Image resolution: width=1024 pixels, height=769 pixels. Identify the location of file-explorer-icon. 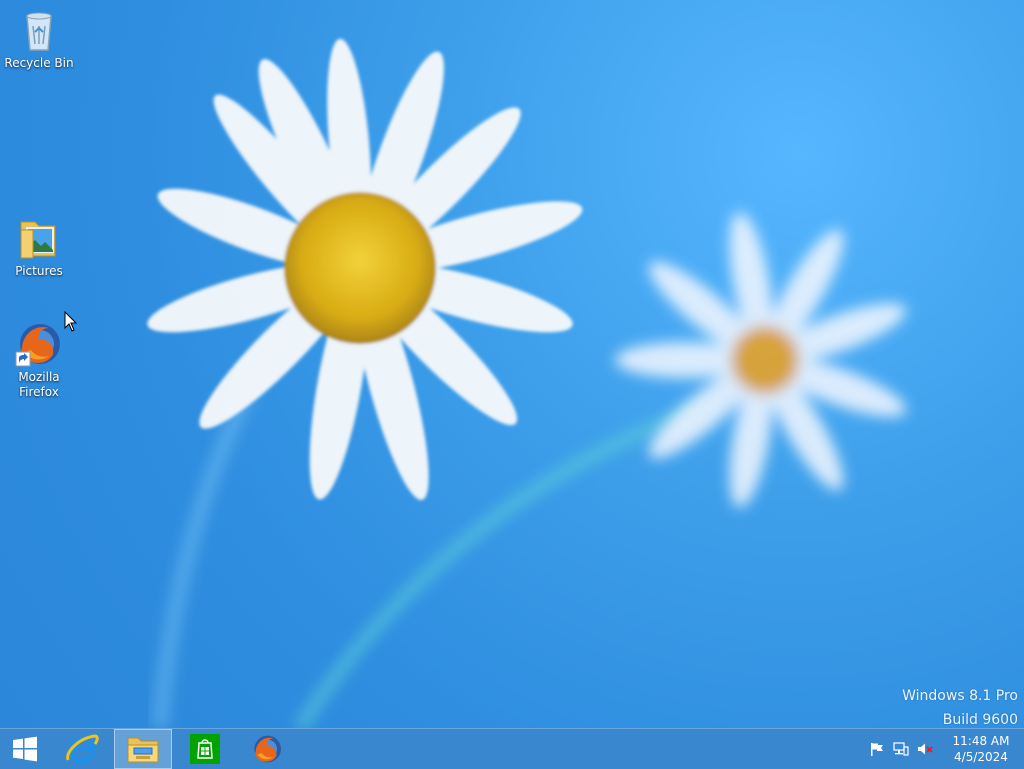
(143, 750).